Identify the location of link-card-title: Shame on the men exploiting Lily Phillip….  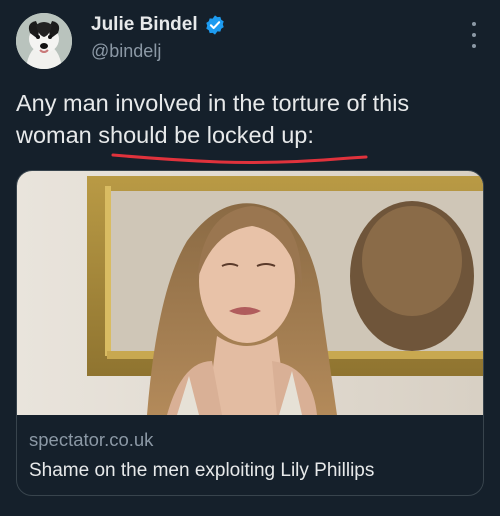
(201, 471).